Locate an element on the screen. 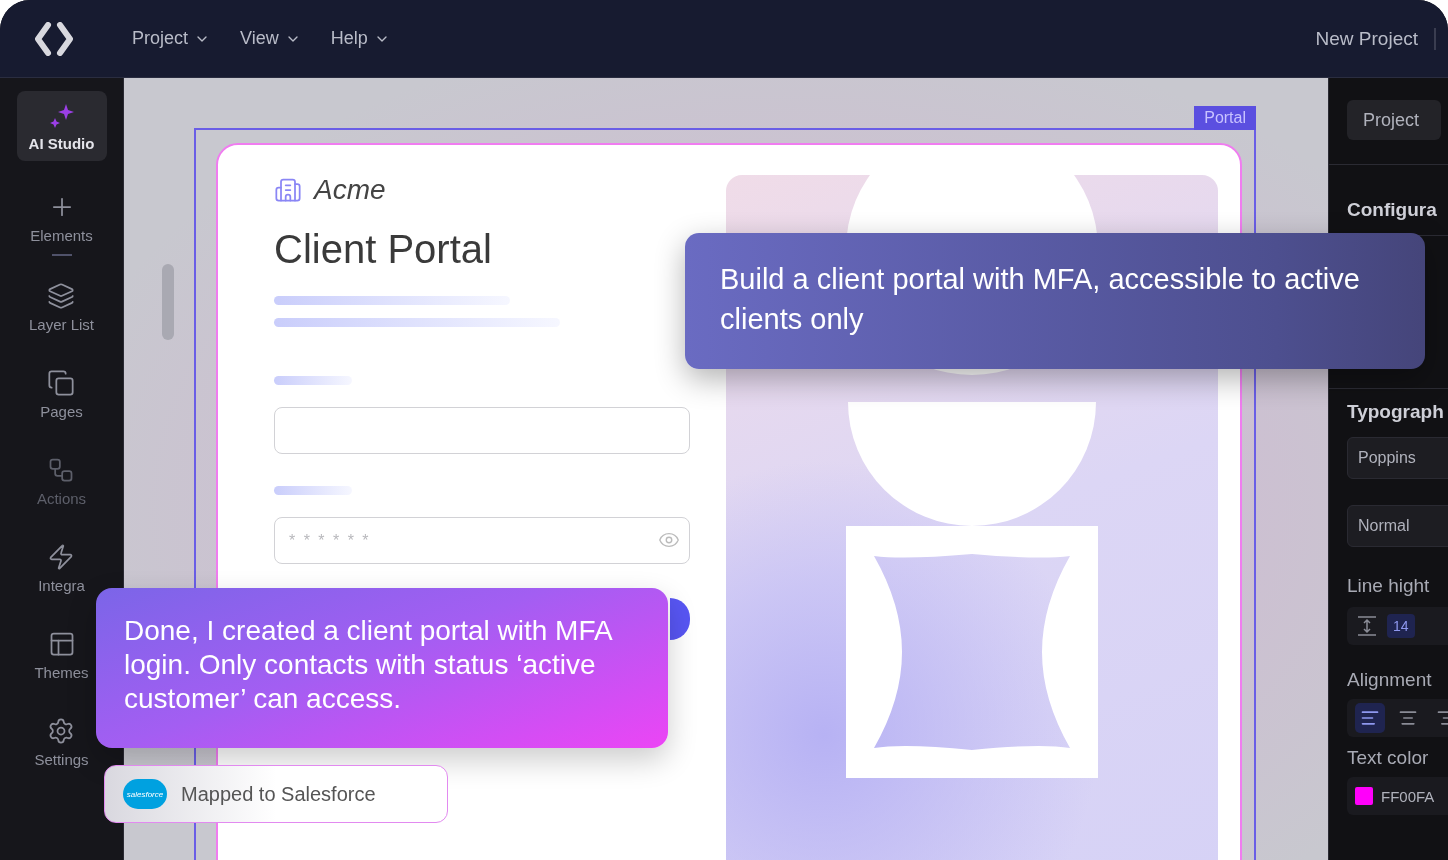 Image resolution: width=1448 pixels, height=860 pixels. chip-label: Mapped to Salesforce is located at coordinates (278, 794).